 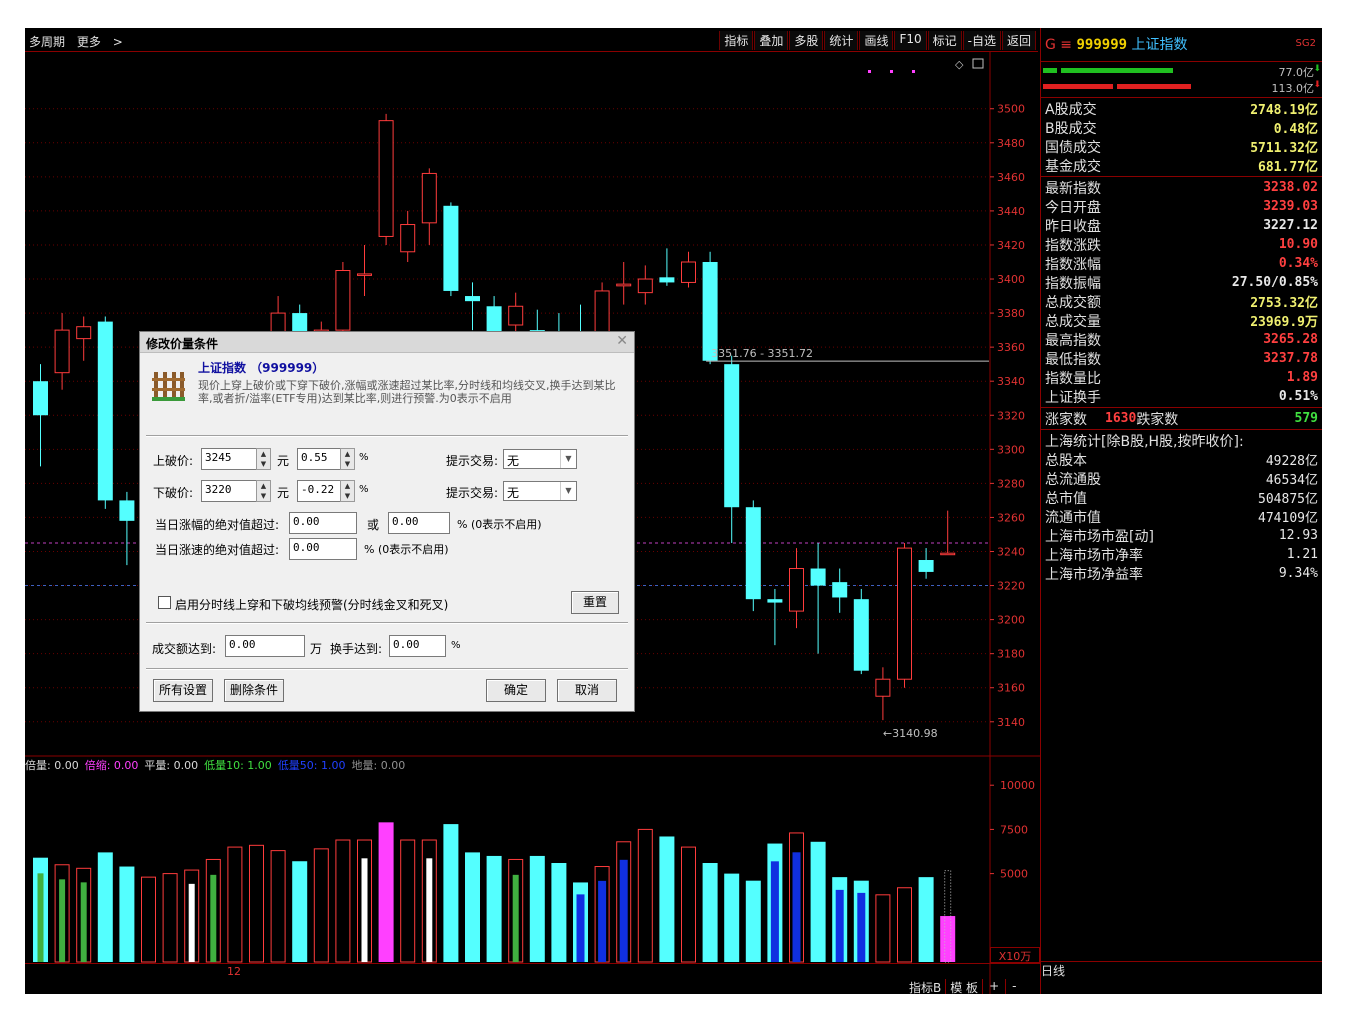 I want to click on dialog-titlebar: 修改价量条件 ✕, so click(x=387, y=342).